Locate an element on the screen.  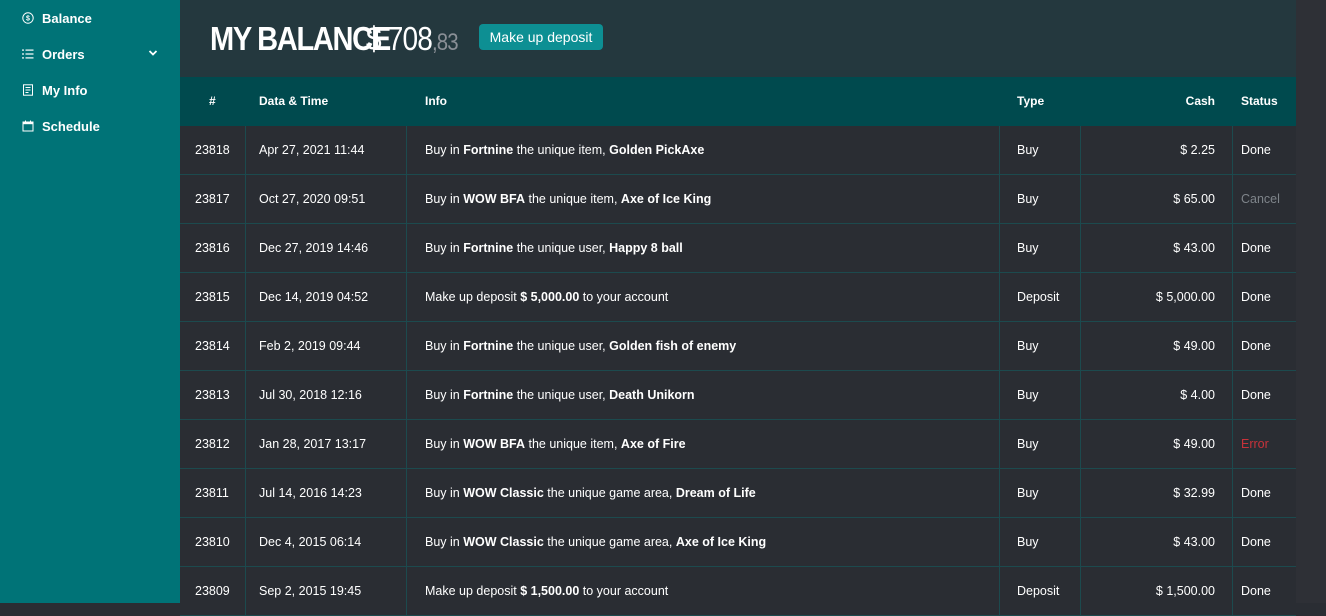
info-highlight: Golden fish of enemy is located at coordinates (673, 346).